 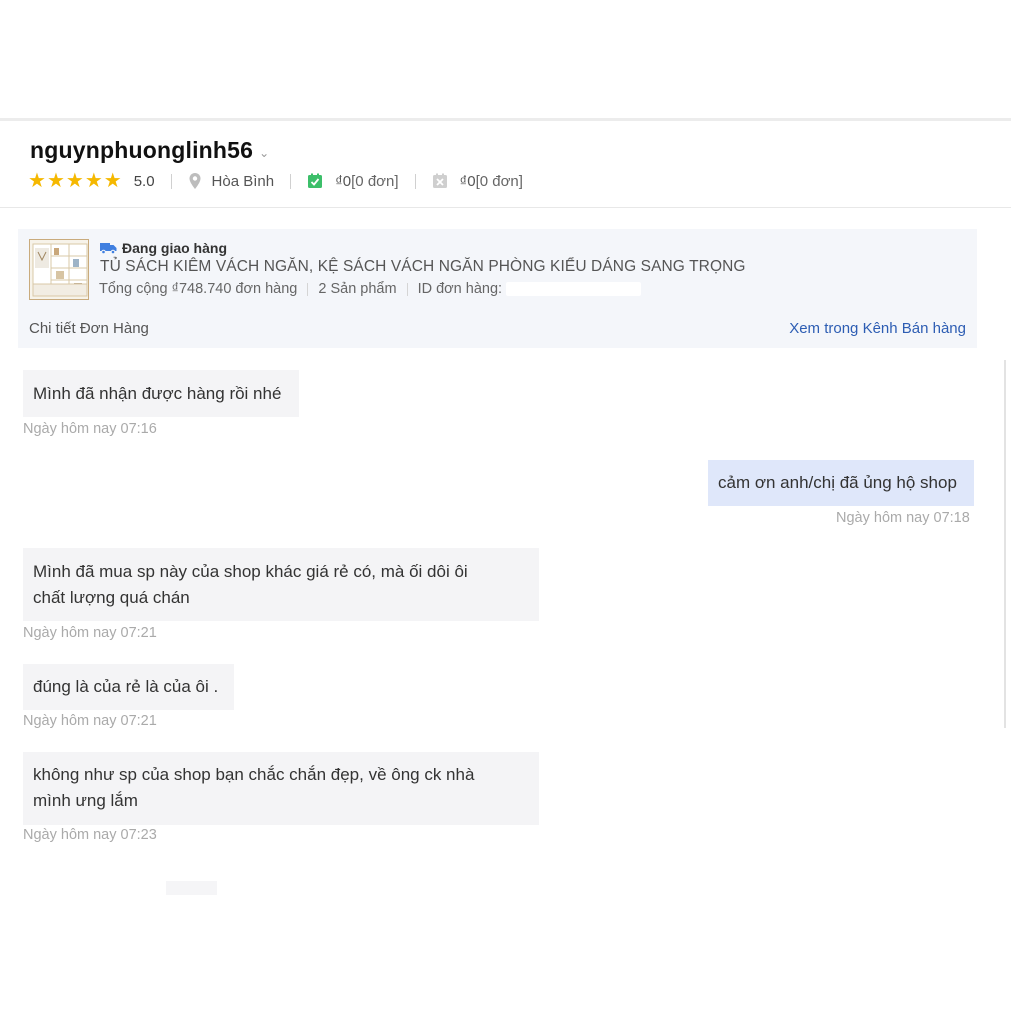 I want to click on truck-icon, so click(x=108, y=248).